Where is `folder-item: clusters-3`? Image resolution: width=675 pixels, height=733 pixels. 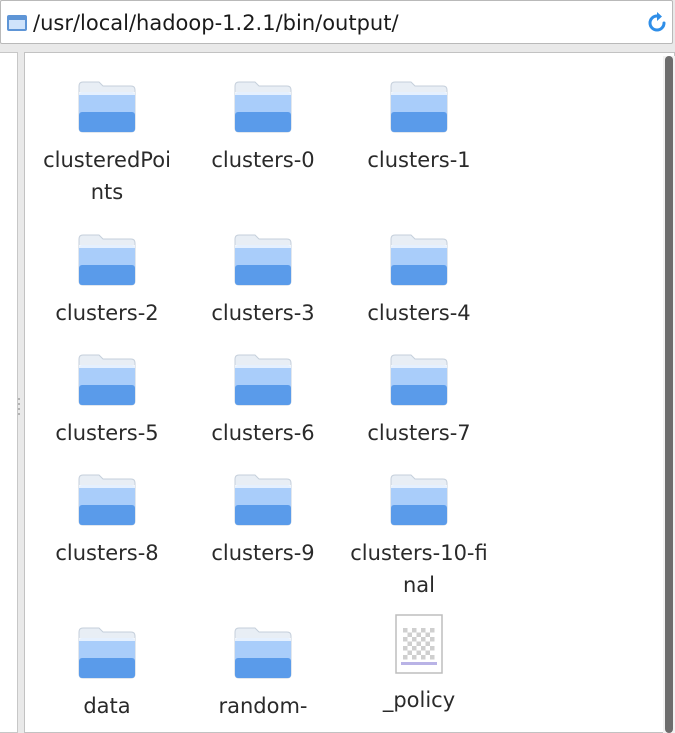
folder-item: clusters-3 is located at coordinates (263, 281).